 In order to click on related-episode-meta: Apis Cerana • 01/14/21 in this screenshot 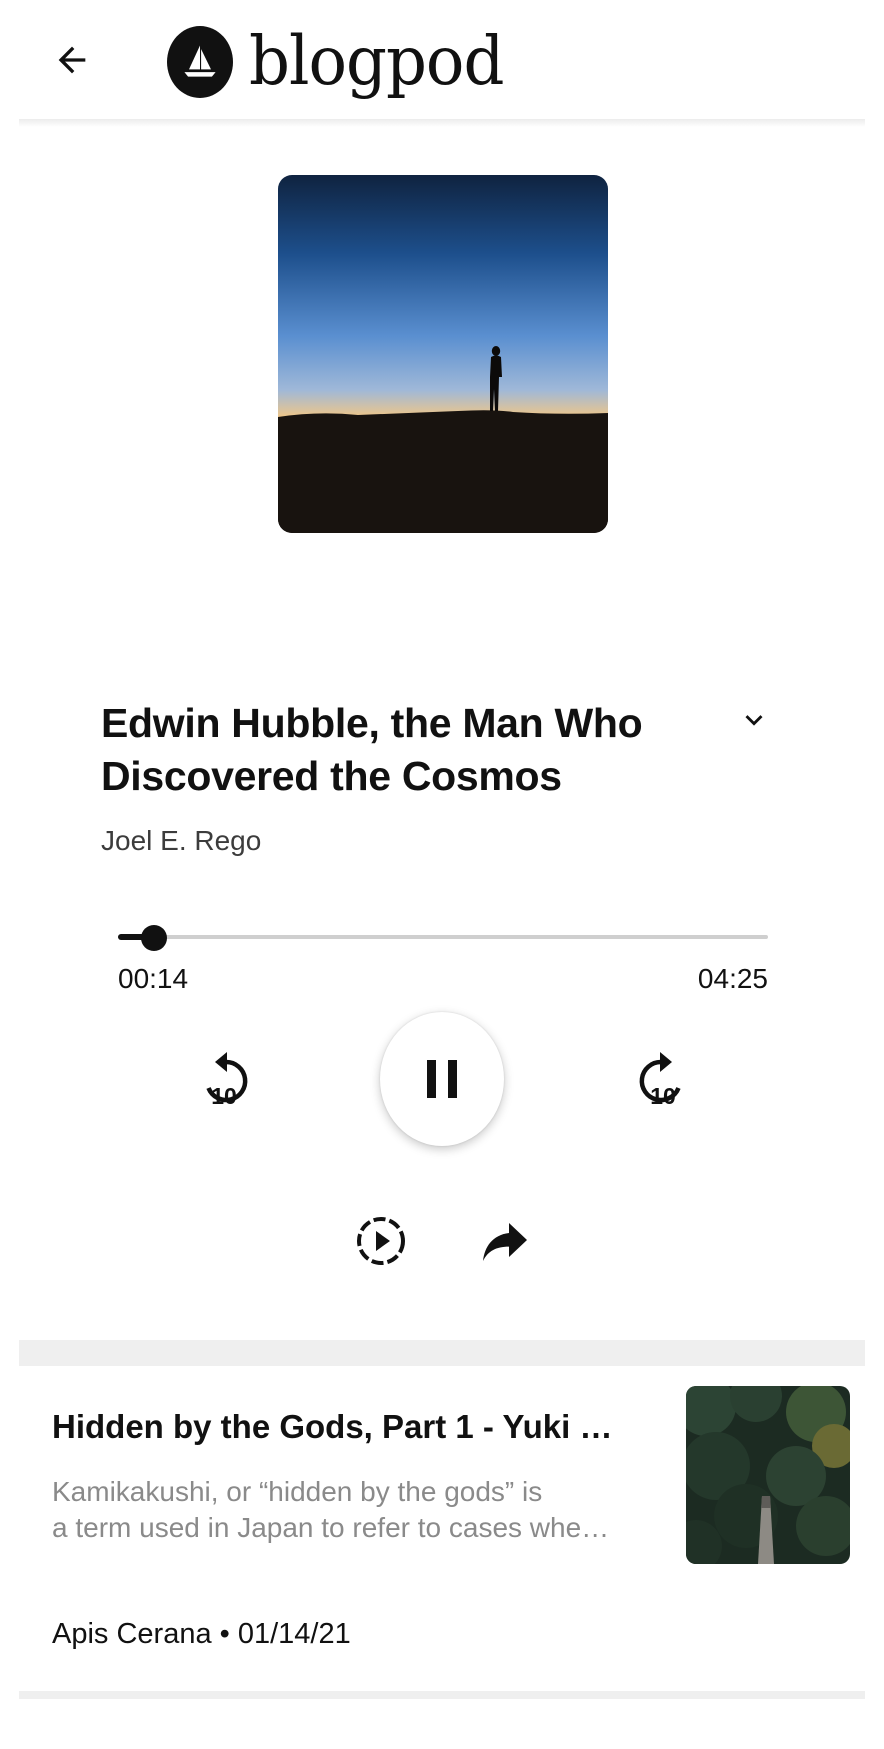, I will do `click(201, 1634)`.